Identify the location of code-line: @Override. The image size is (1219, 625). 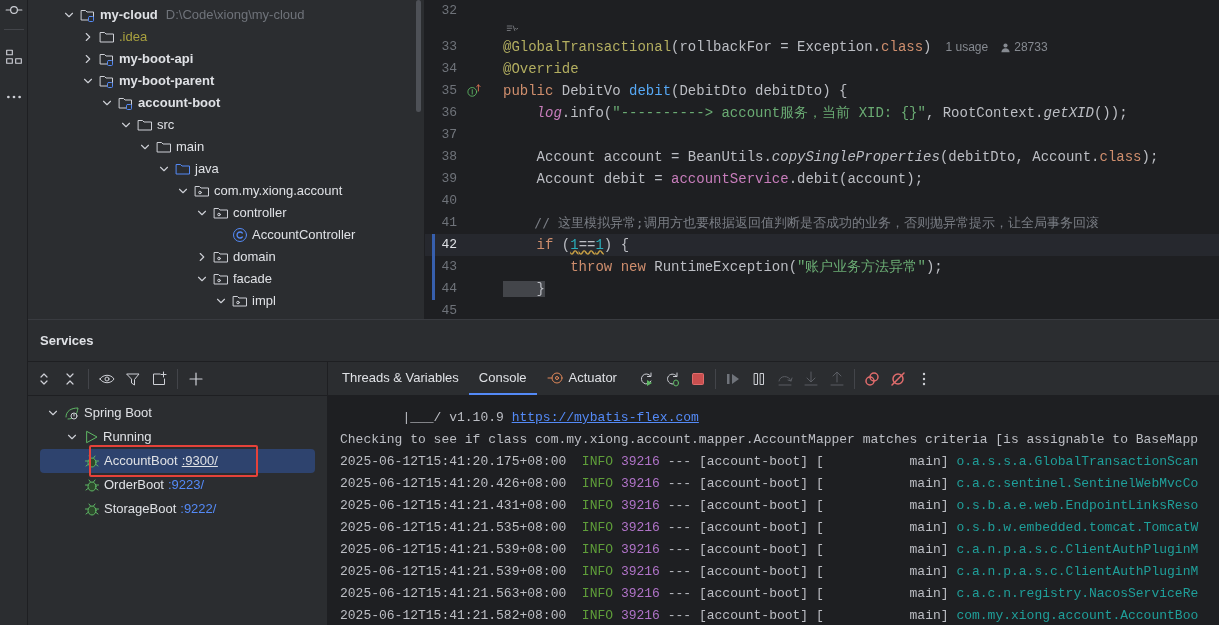
(541, 69).